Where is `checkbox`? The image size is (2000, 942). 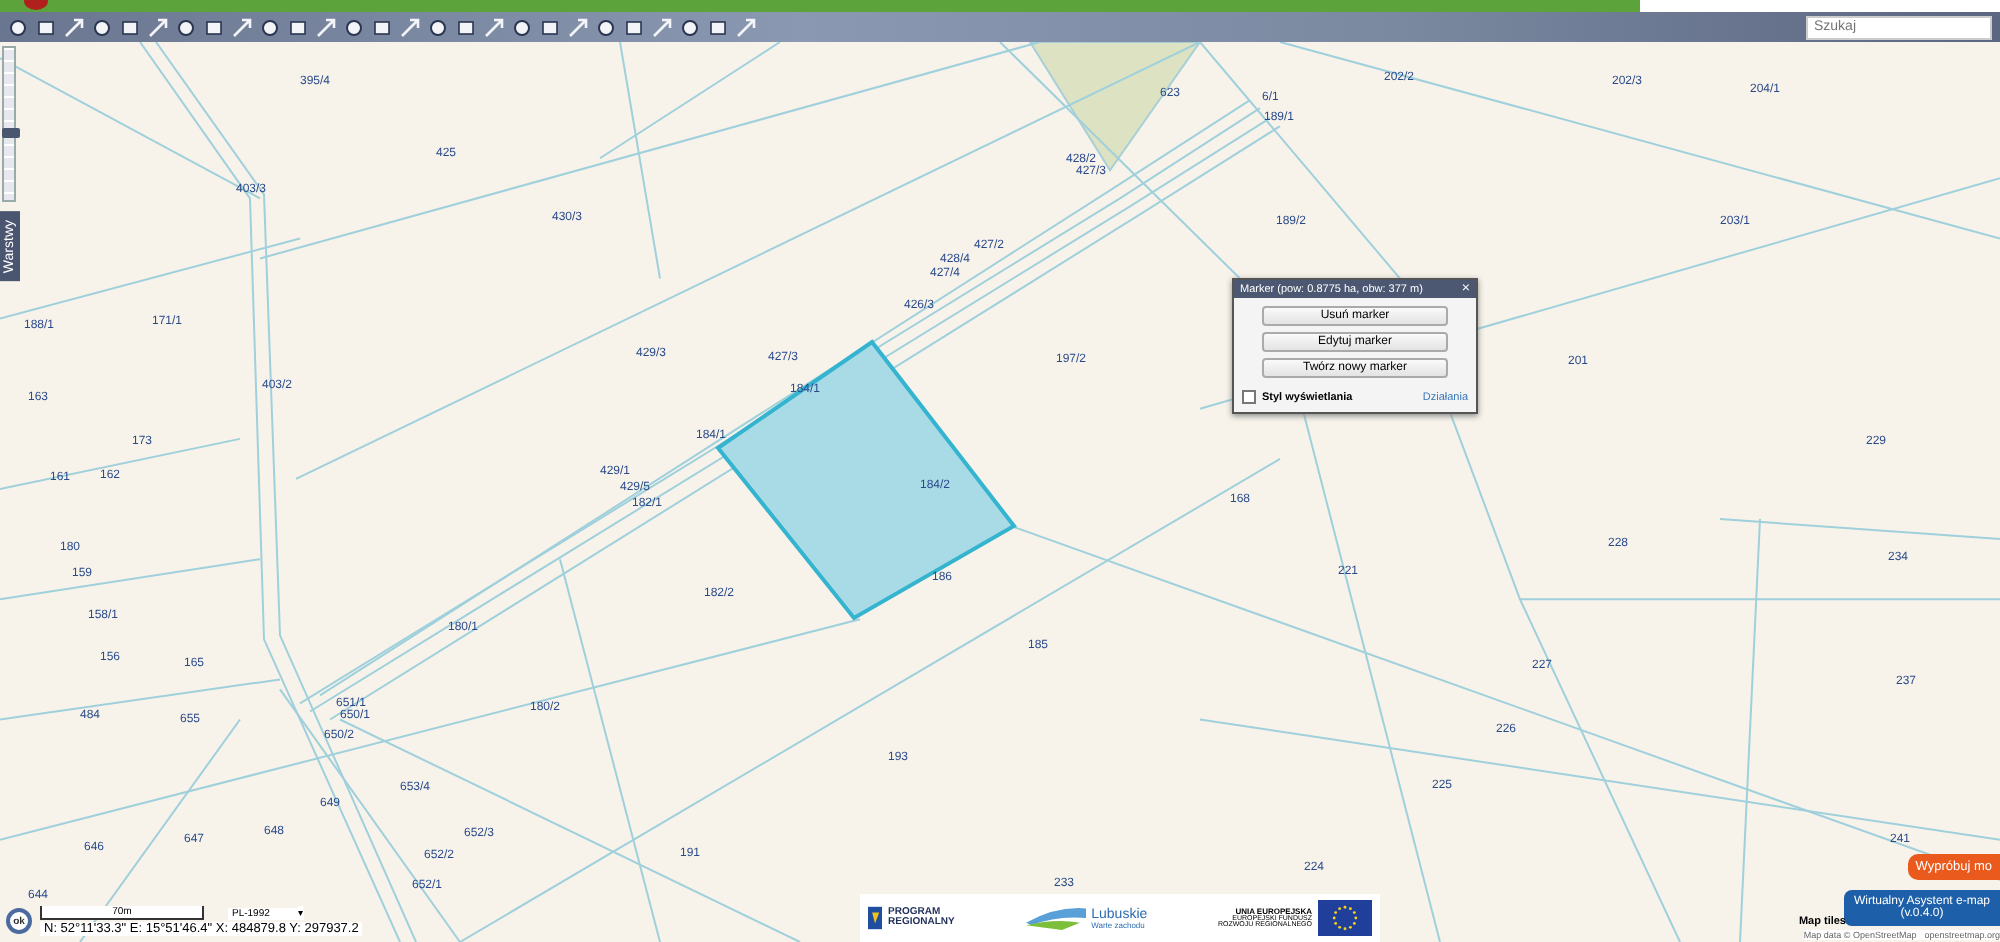
checkbox is located at coordinates (1249, 397).